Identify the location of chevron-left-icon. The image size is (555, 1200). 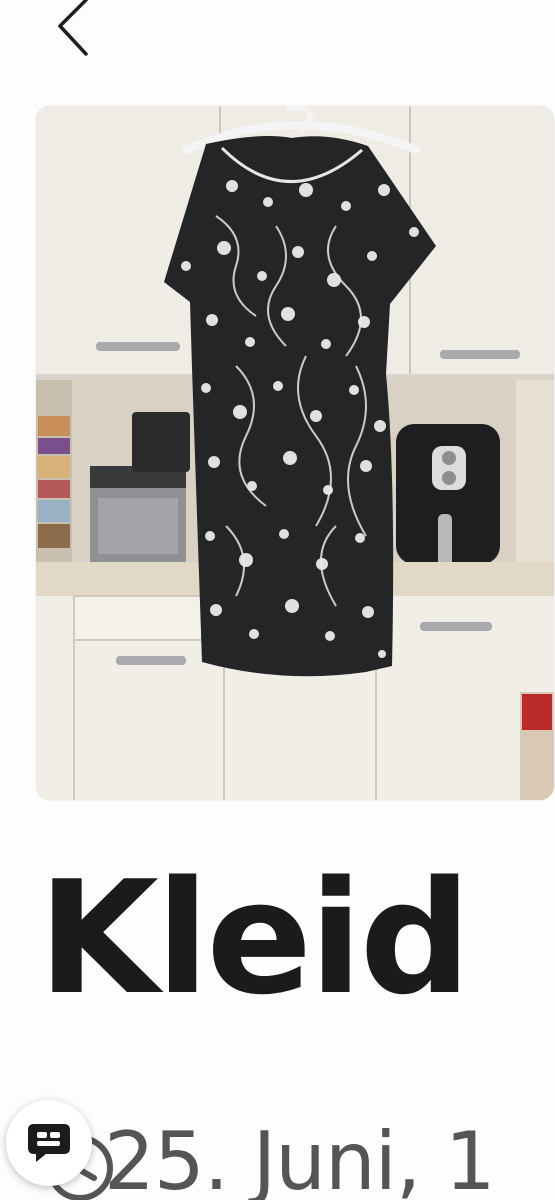
(73, 28).